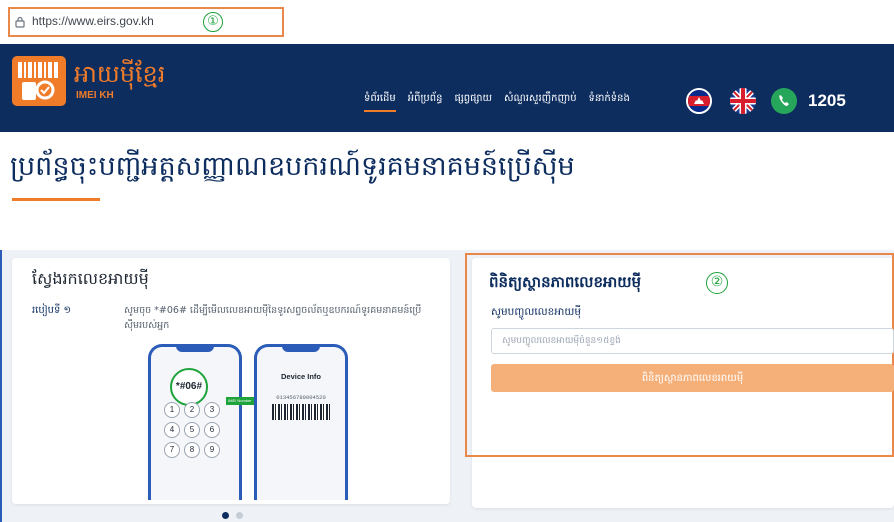  What do you see at coordinates (192, 430) in the screenshot?
I see `keypad-key: 5` at bounding box center [192, 430].